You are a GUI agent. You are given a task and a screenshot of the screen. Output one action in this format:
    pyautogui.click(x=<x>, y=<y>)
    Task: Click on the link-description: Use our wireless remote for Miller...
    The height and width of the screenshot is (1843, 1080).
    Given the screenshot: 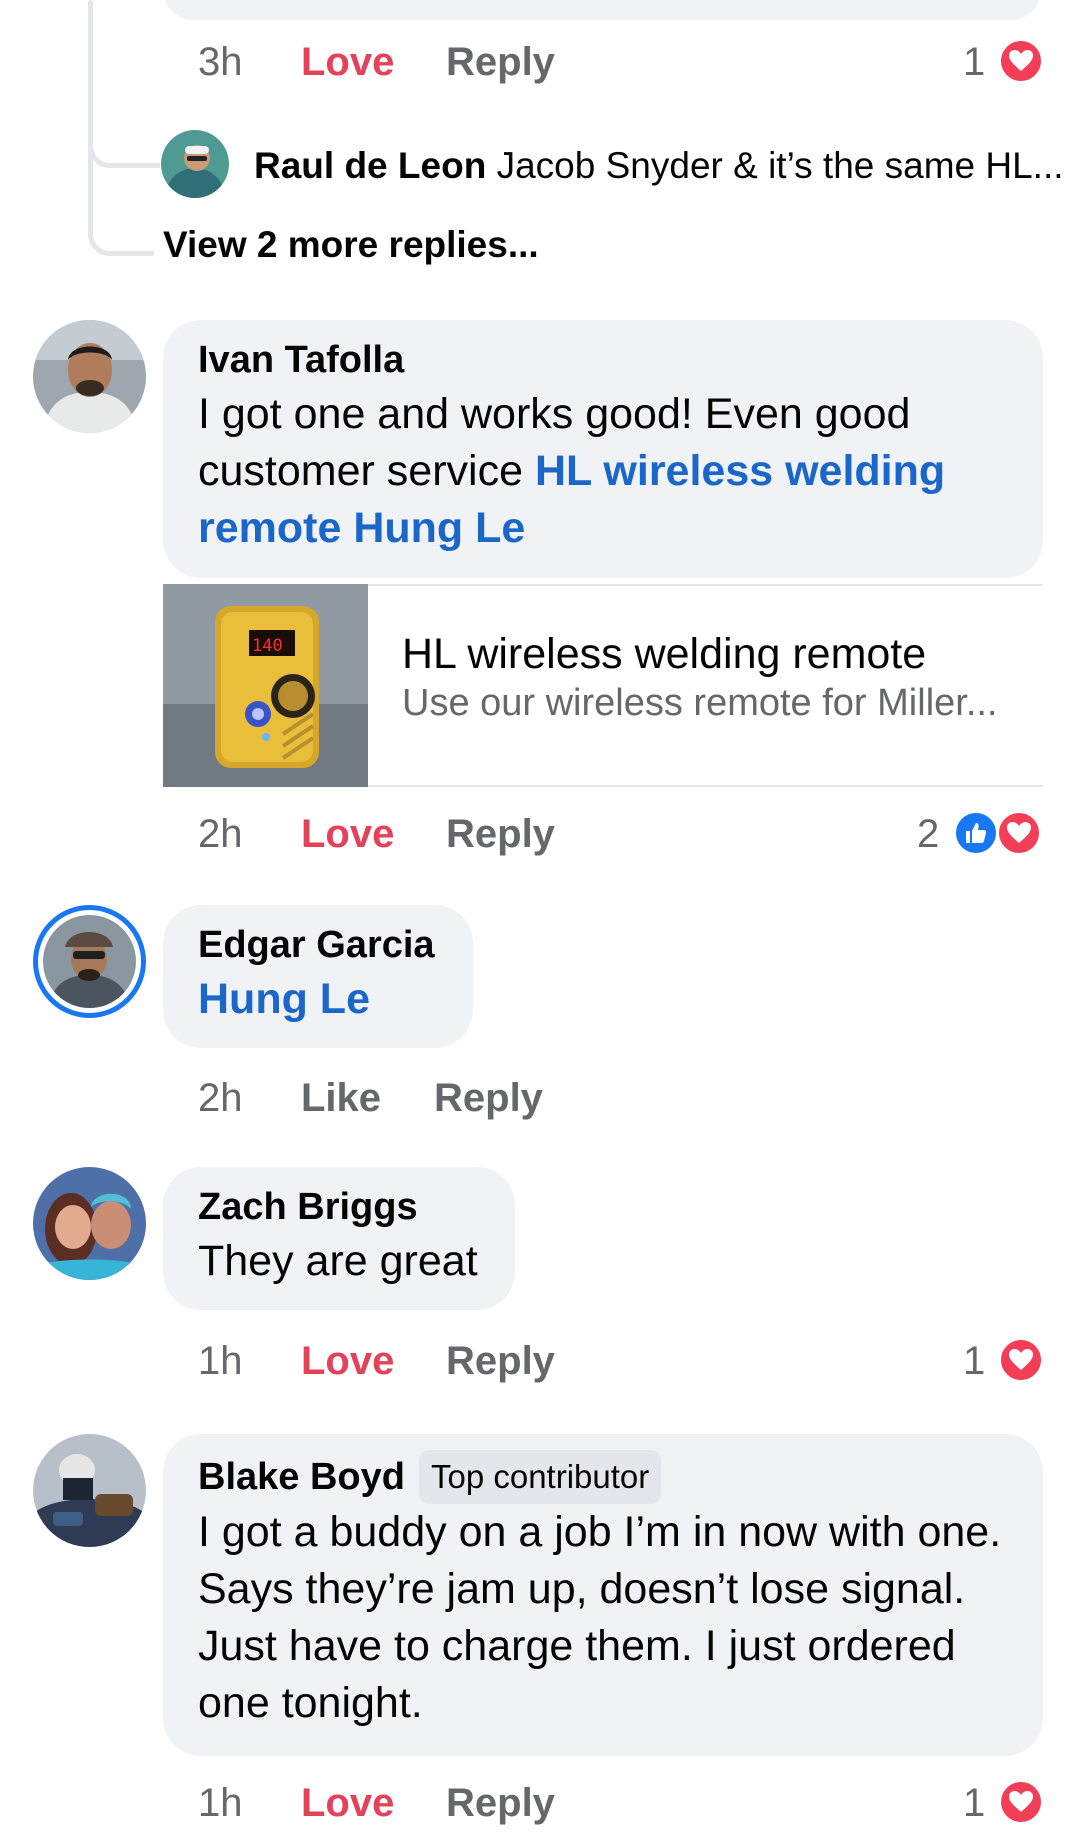 What is the action you would take?
    pyautogui.click(x=700, y=703)
    